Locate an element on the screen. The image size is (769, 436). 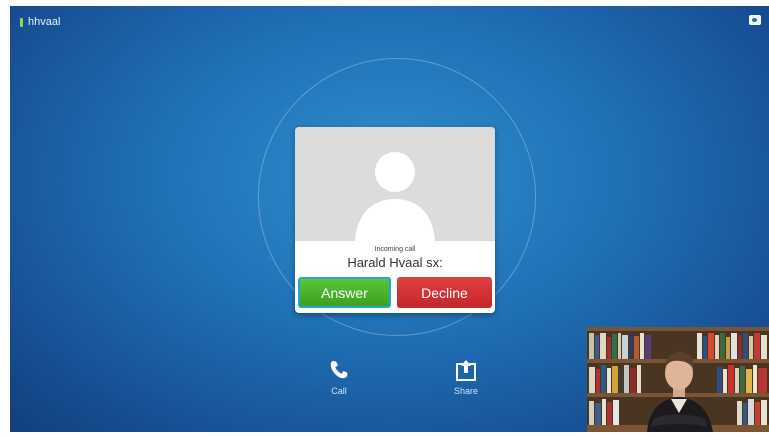
share-icon is located at coordinates (466, 370).